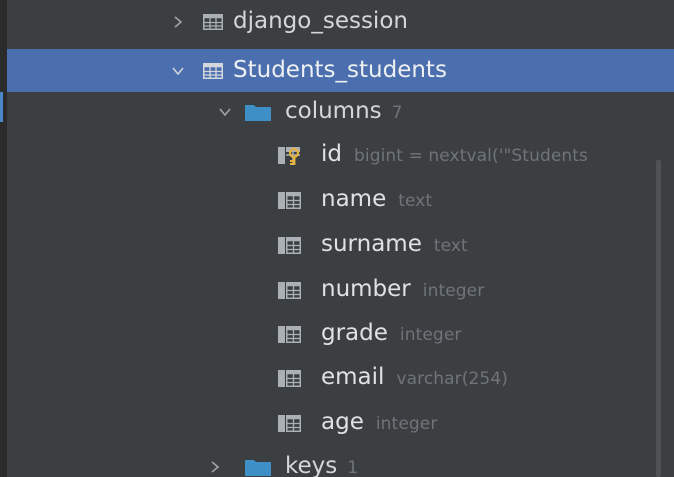 The image size is (674, 477). I want to click on table-name-label: Students_students, so click(340, 70).